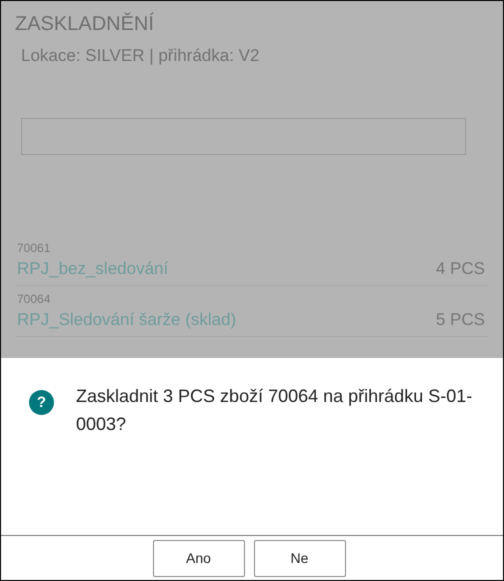  I want to click on question-icon: ?, so click(41, 402).